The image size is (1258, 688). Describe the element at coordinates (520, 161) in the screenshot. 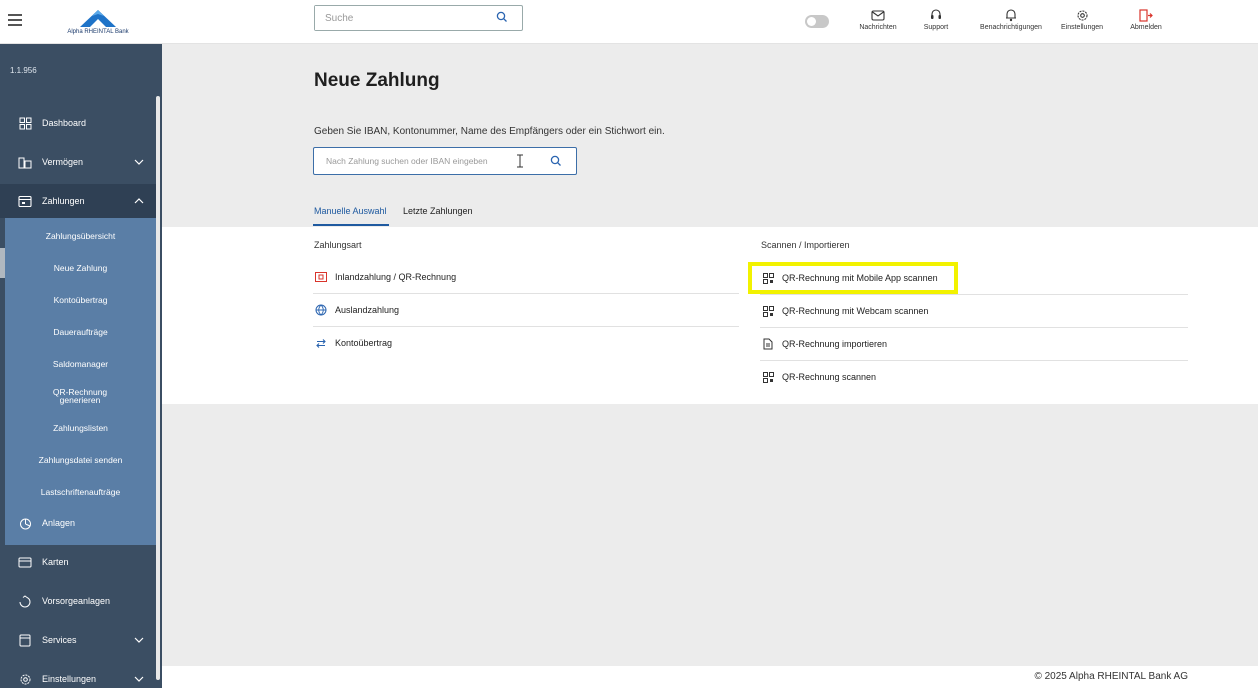

I see `text-cursor-icon` at that location.